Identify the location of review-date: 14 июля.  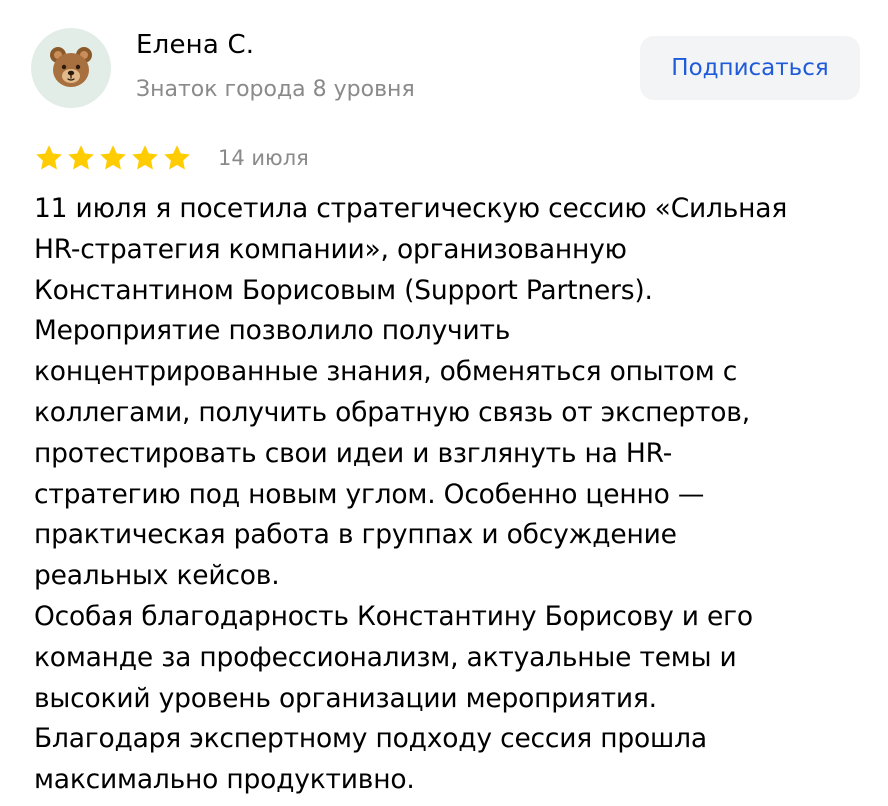
(263, 158).